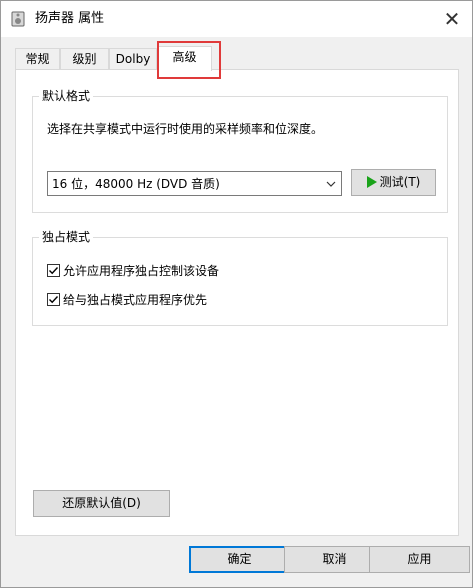 The height and width of the screenshot is (588, 473). Describe the element at coordinates (136, 184) in the screenshot. I see `sample-rate-value: 16 位，48000 Hz (DVD 音质)` at that location.